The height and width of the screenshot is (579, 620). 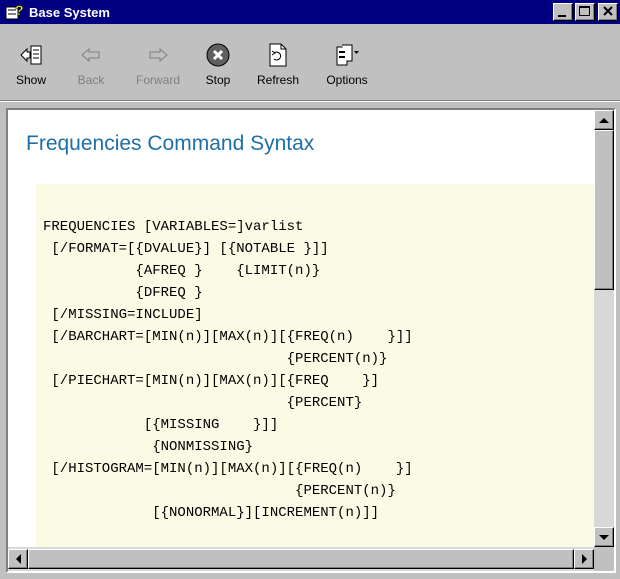 I want to click on code-line: [/FORMAT=[{DVALUE}] [{NOTABLE }]], so click(x=186, y=249).